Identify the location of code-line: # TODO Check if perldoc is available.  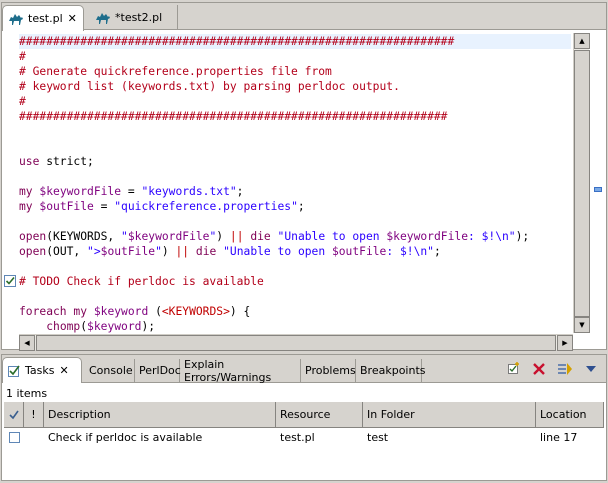
(295, 281).